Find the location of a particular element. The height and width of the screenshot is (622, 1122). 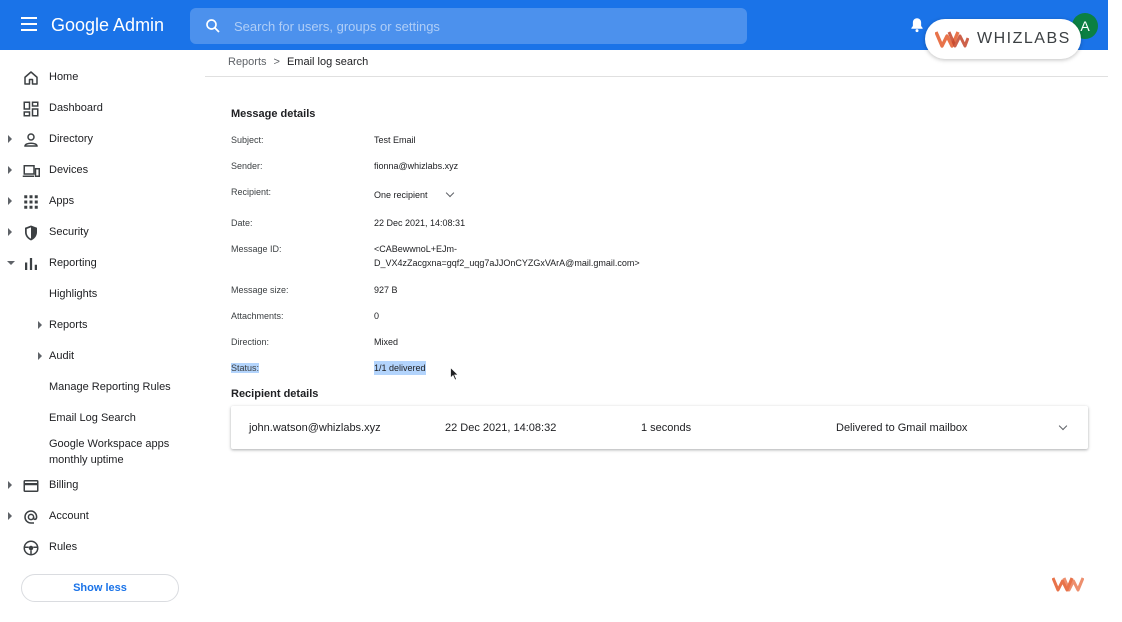

direction-value: Mixed is located at coordinates (386, 342).